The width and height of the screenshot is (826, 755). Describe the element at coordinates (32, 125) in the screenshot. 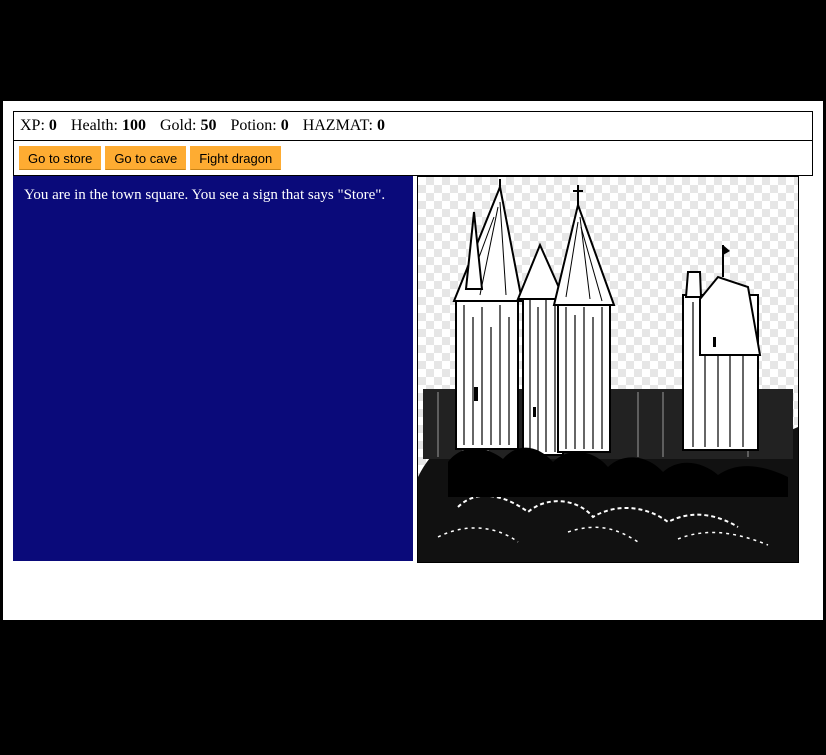

I see `stat-xp-label: XP:` at that location.